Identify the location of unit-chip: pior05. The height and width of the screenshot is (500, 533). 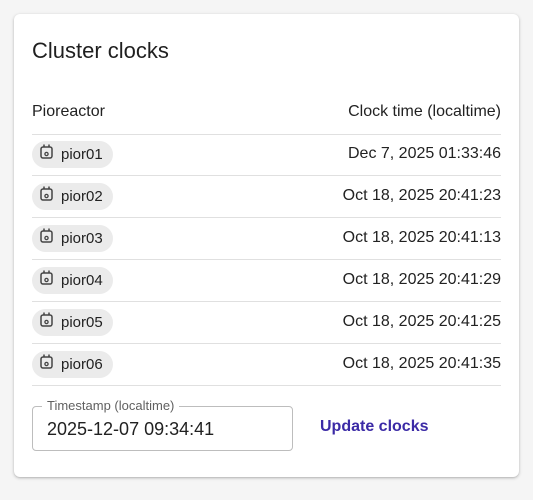
(72, 322).